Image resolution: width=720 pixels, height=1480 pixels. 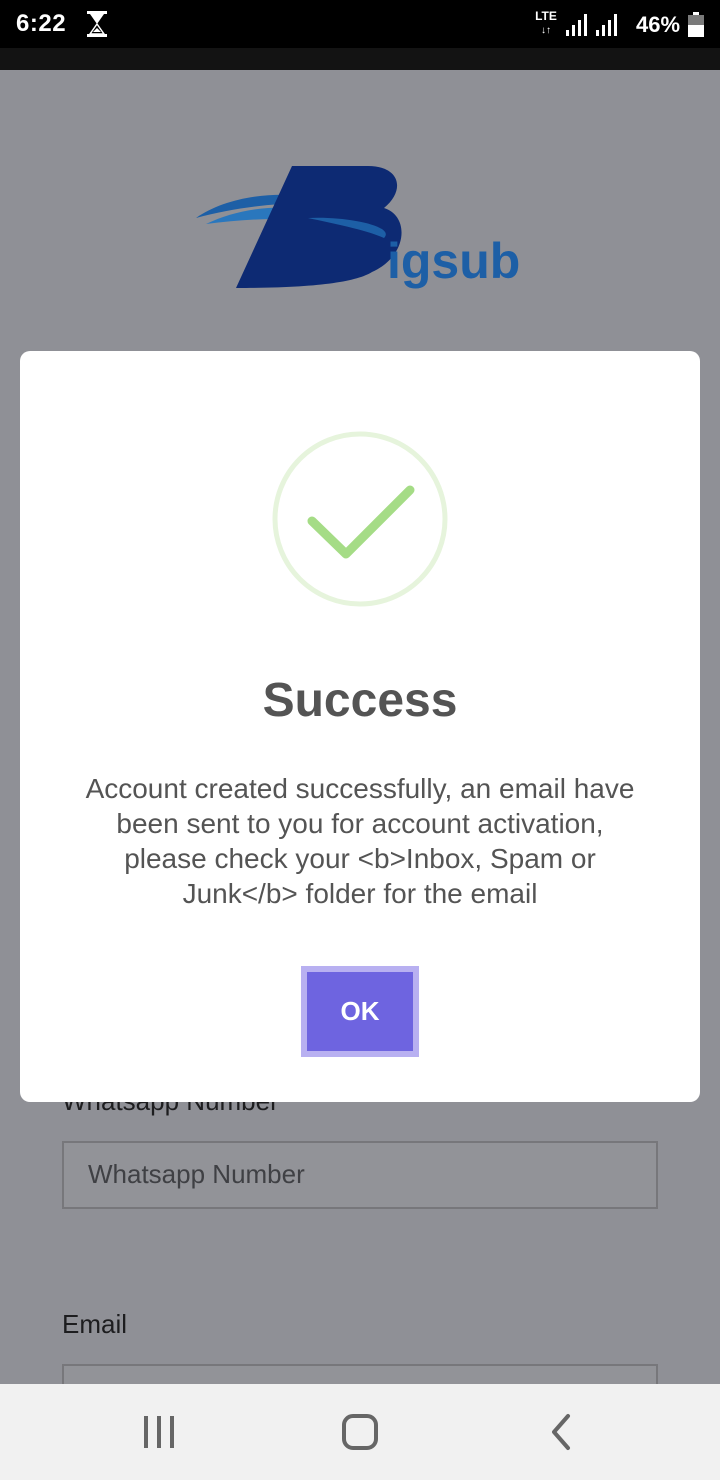 What do you see at coordinates (360, 700) in the screenshot?
I see `dialog-title: Success` at bounding box center [360, 700].